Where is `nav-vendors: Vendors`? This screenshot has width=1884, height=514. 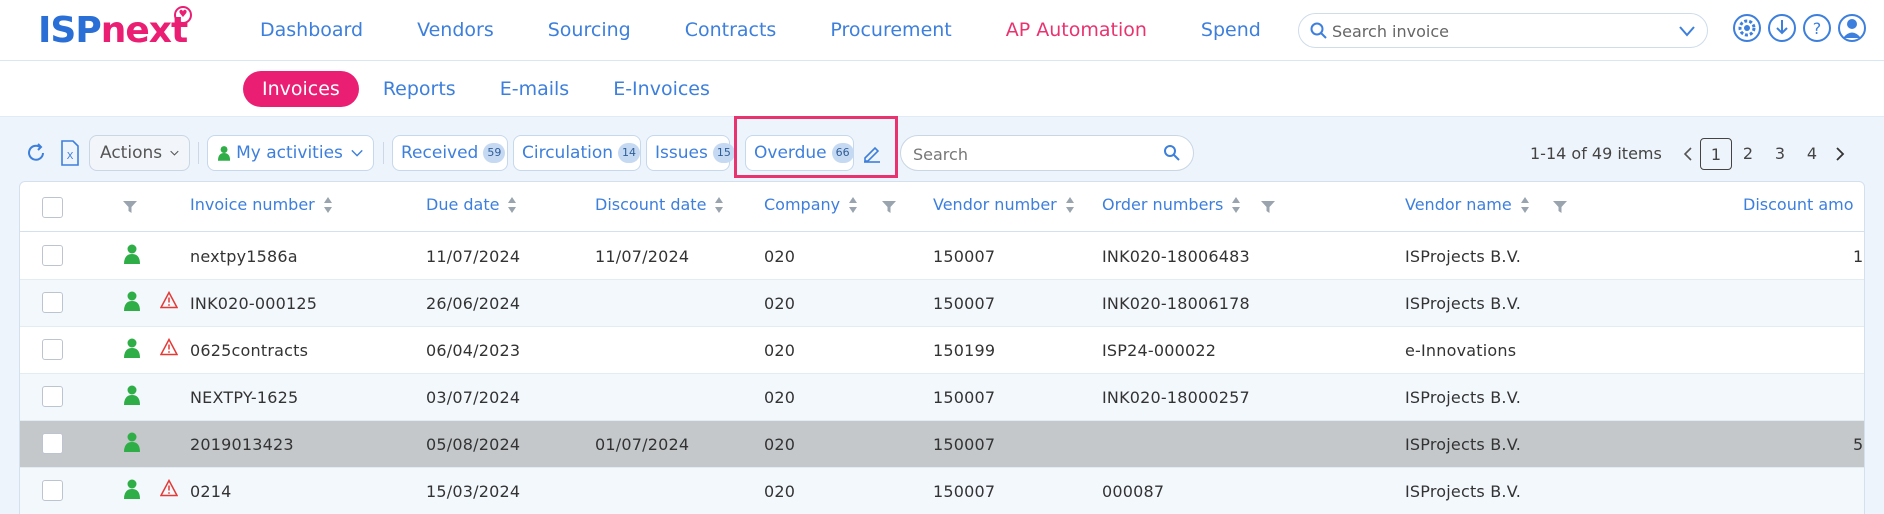 nav-vendors: Vendors is located at coordinates (455, 30).